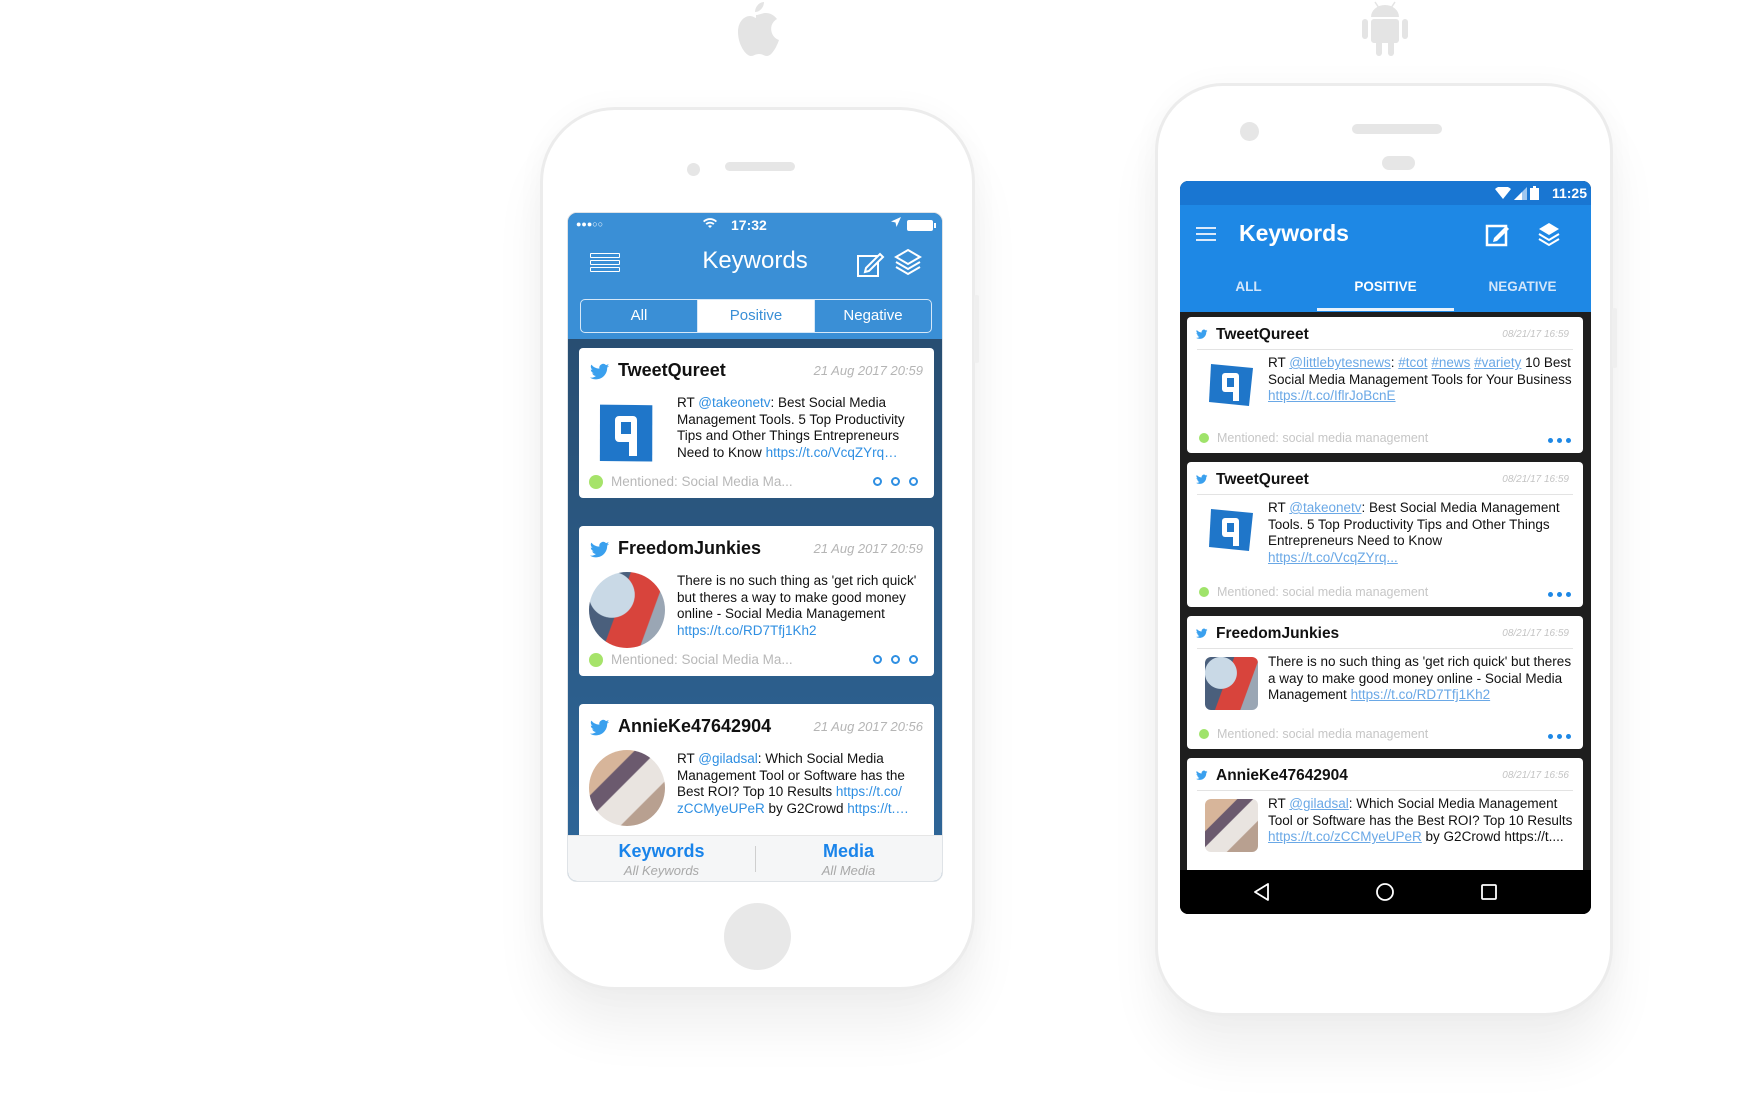 The width and height of the screenshot is (1740, 1116). I want to click on anniek-avatar, so click(627, 788).